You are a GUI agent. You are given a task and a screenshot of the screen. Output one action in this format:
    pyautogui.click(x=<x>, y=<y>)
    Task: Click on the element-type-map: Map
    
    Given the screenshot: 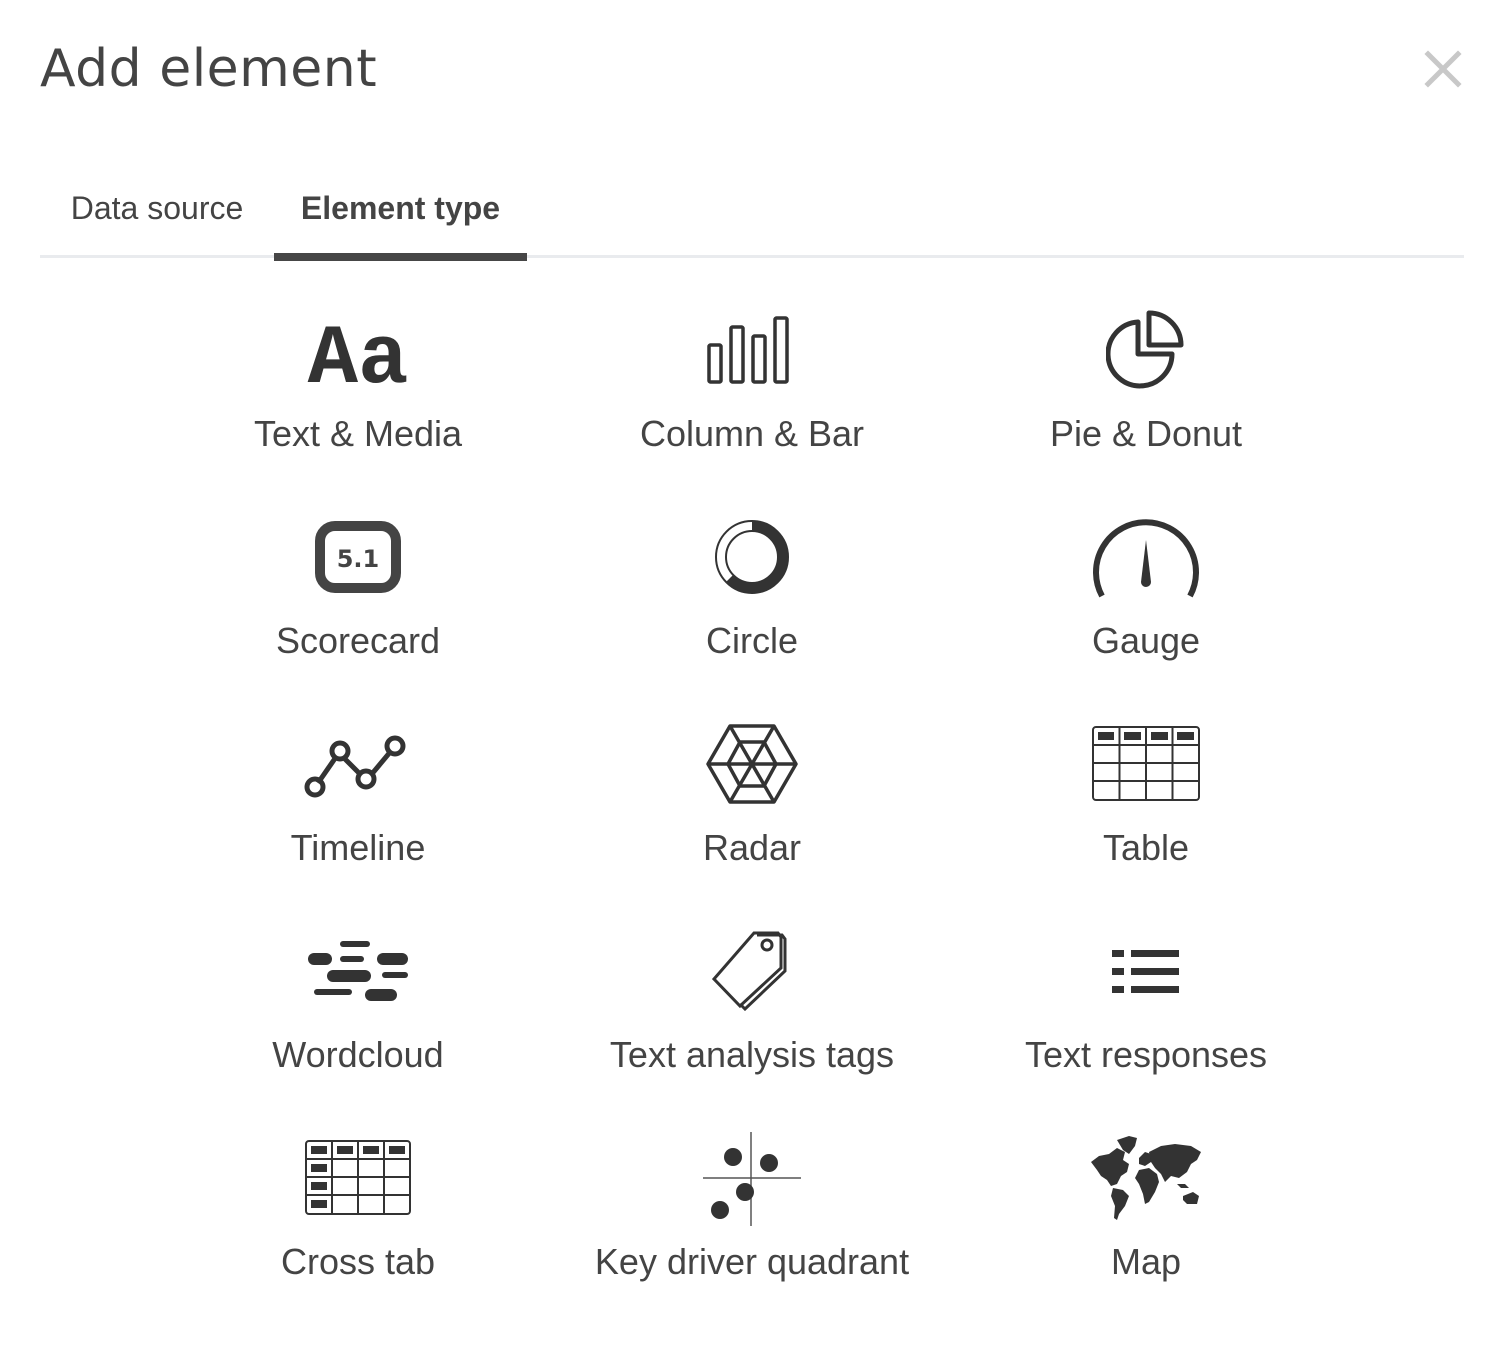 What is the action you would take?
    pyautogui.click(x=1146, y=1231)
    